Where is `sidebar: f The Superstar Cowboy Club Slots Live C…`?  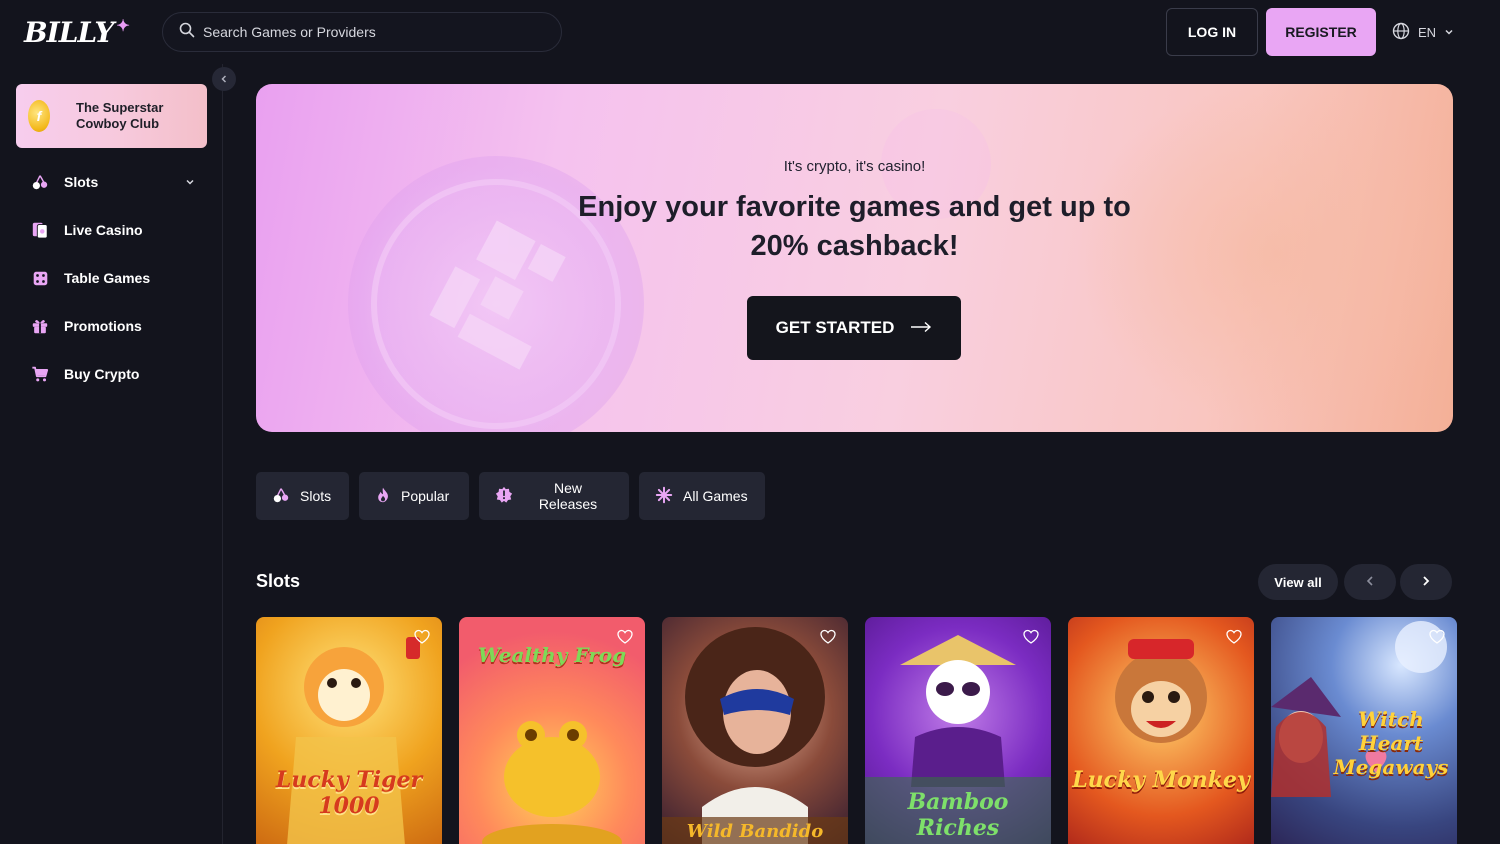
sidebar: f The Superstar Cowboy Club Slots Live C… is located at coordinates (111, 454).